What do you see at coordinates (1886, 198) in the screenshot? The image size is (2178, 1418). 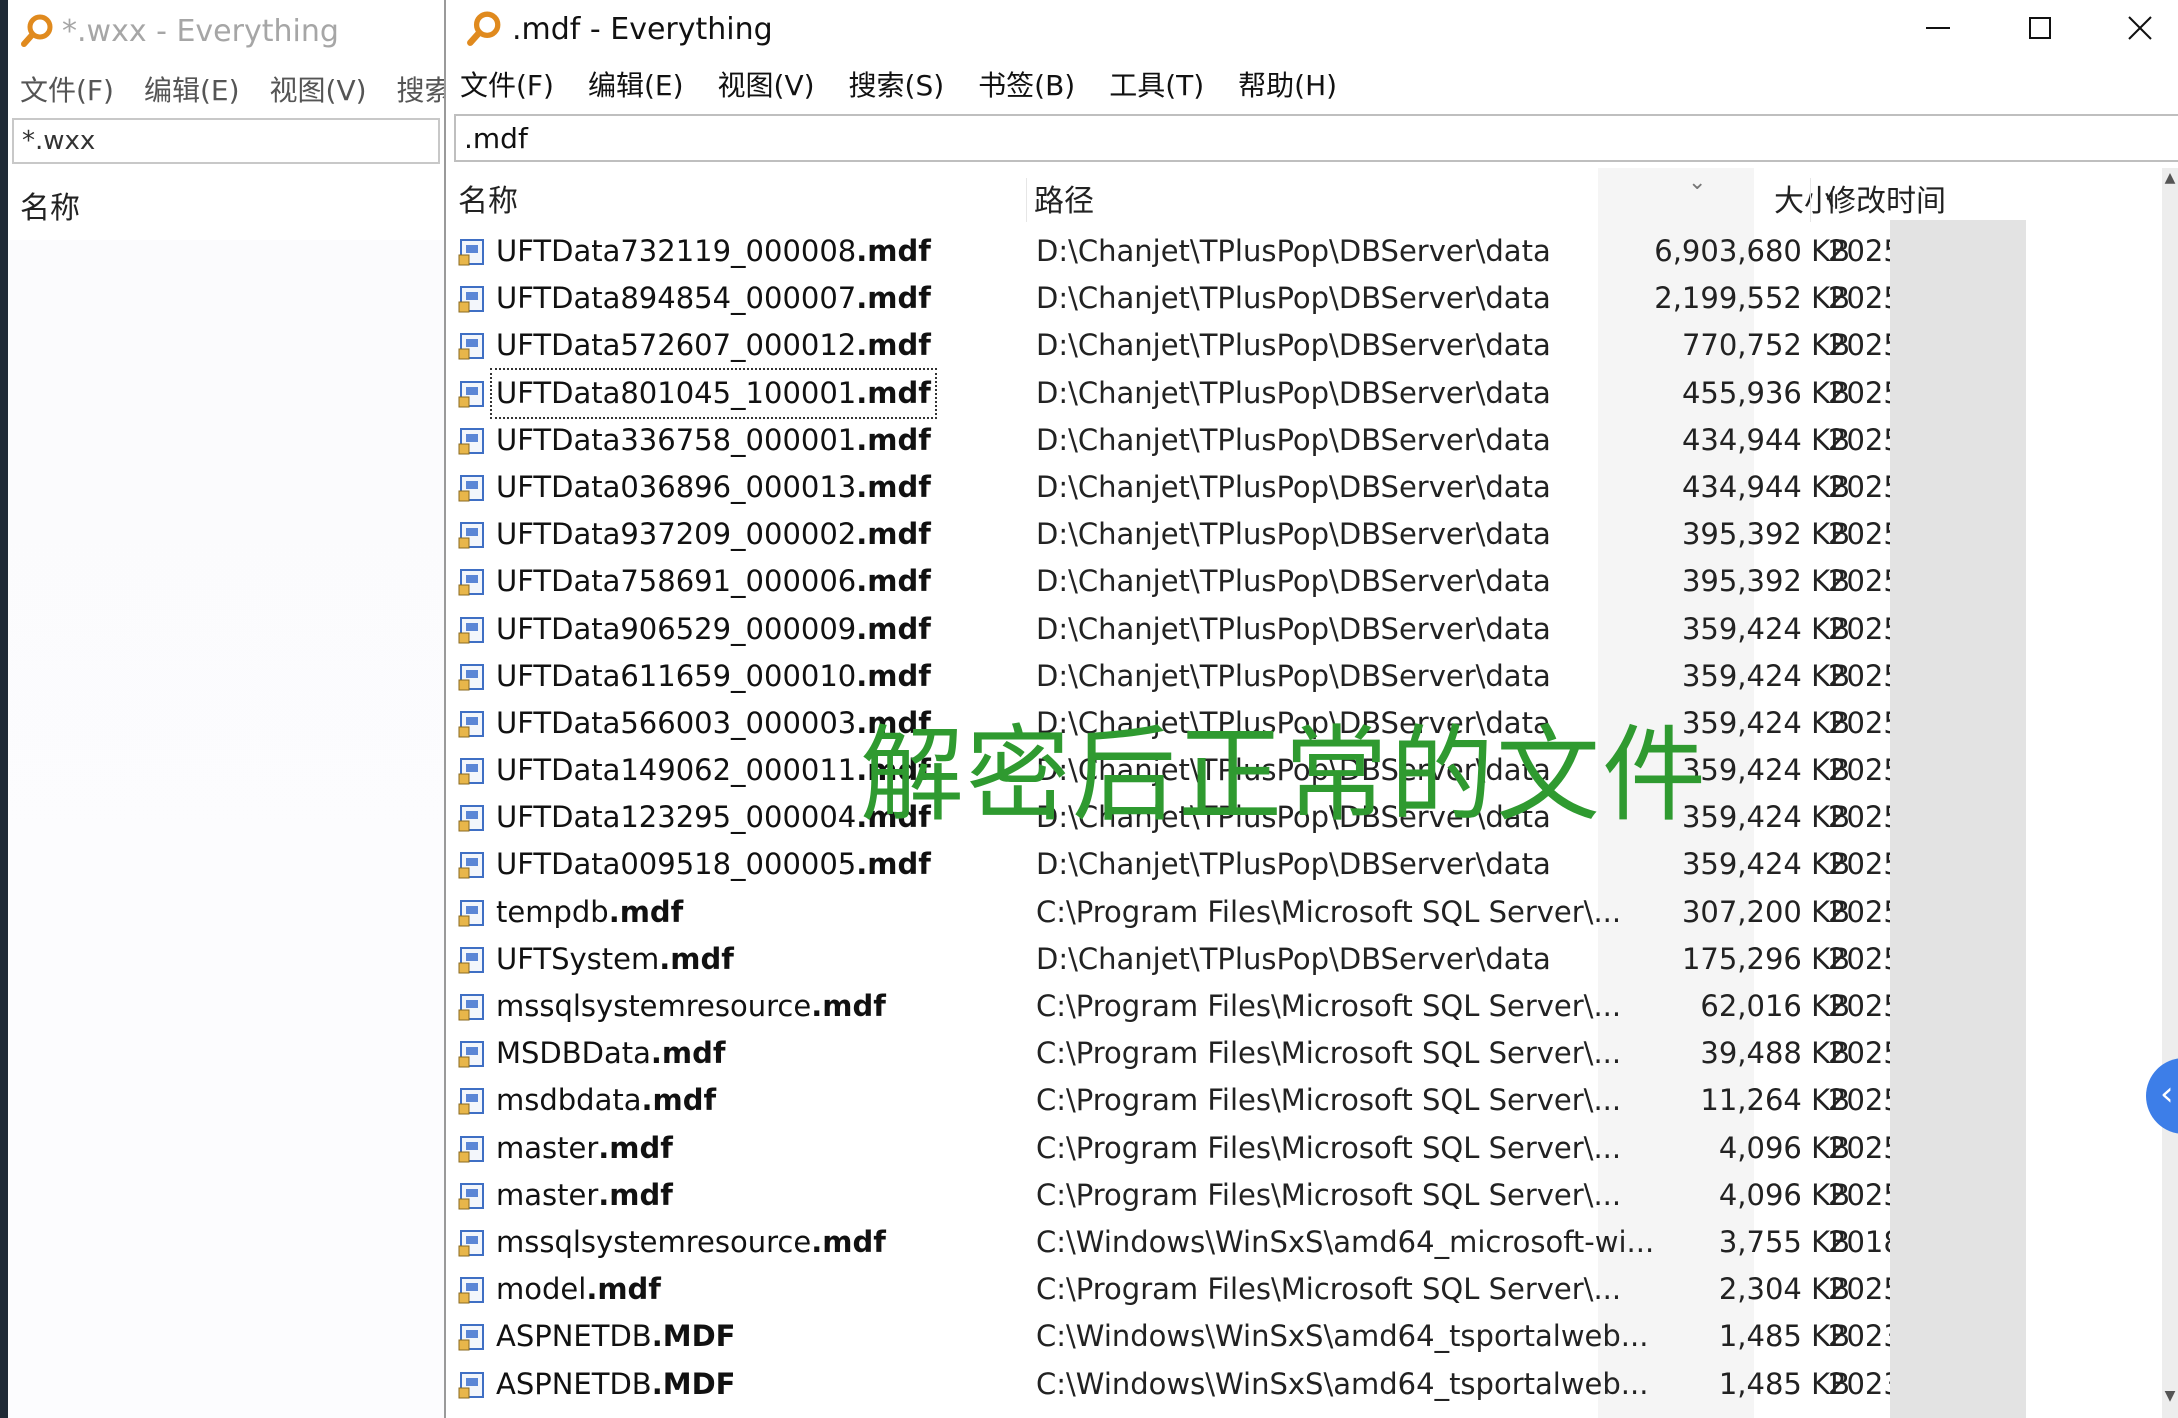 I see `column-header-date-modified: 修改时间` at bounding box center [1886, 198].